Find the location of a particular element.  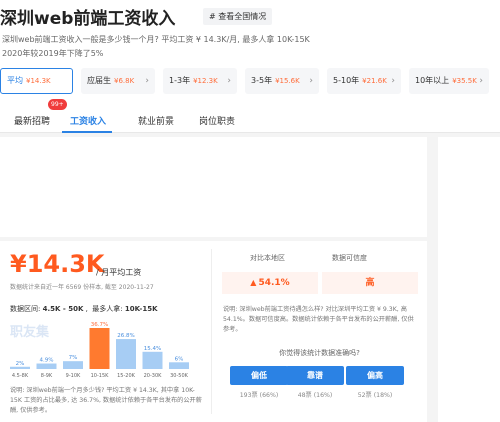

filter-1-3-years: 1-3年 ¥12.3K › is located at coordinates (200, 81).